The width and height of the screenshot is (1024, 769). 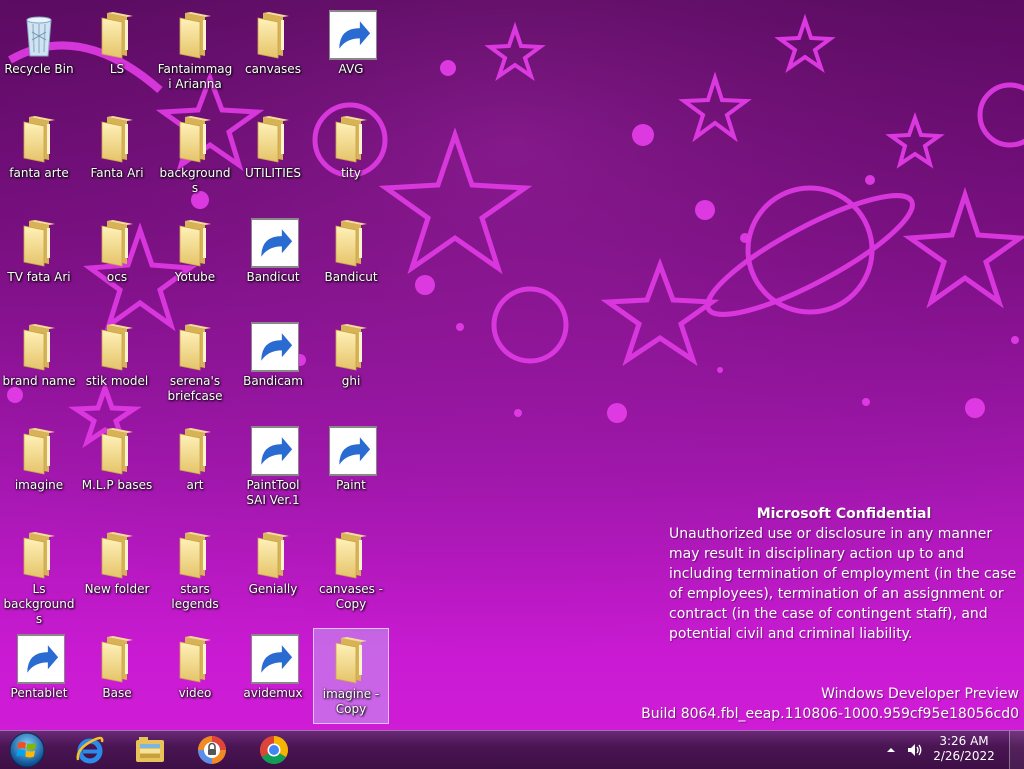 I want to click on taskbar-secure-browser, so click(x=212, y=750).